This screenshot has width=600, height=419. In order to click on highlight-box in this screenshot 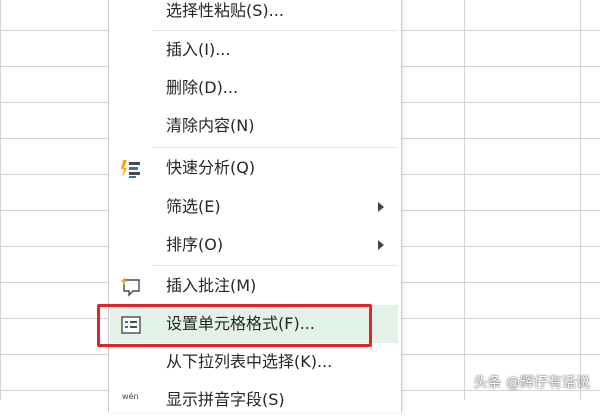, I will do `click(234, 325)`.